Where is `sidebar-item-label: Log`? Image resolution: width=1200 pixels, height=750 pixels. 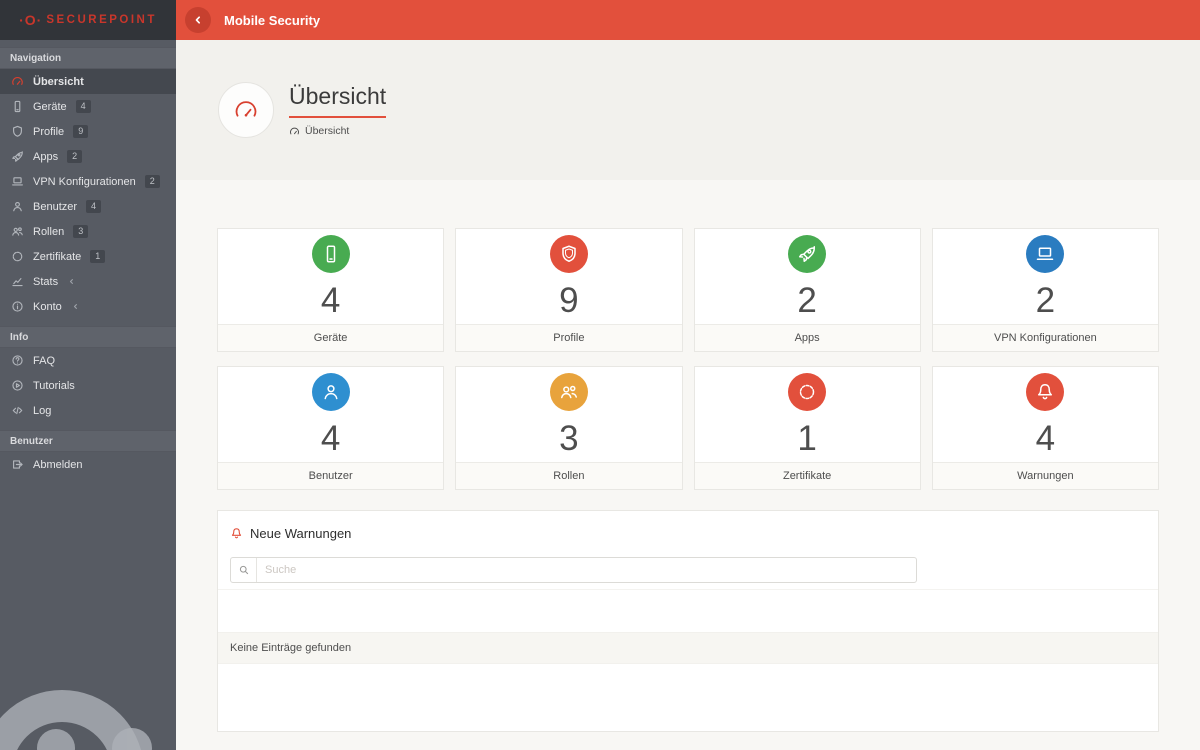
sidebar-item-label: Log is located at coordinates (42, 410).